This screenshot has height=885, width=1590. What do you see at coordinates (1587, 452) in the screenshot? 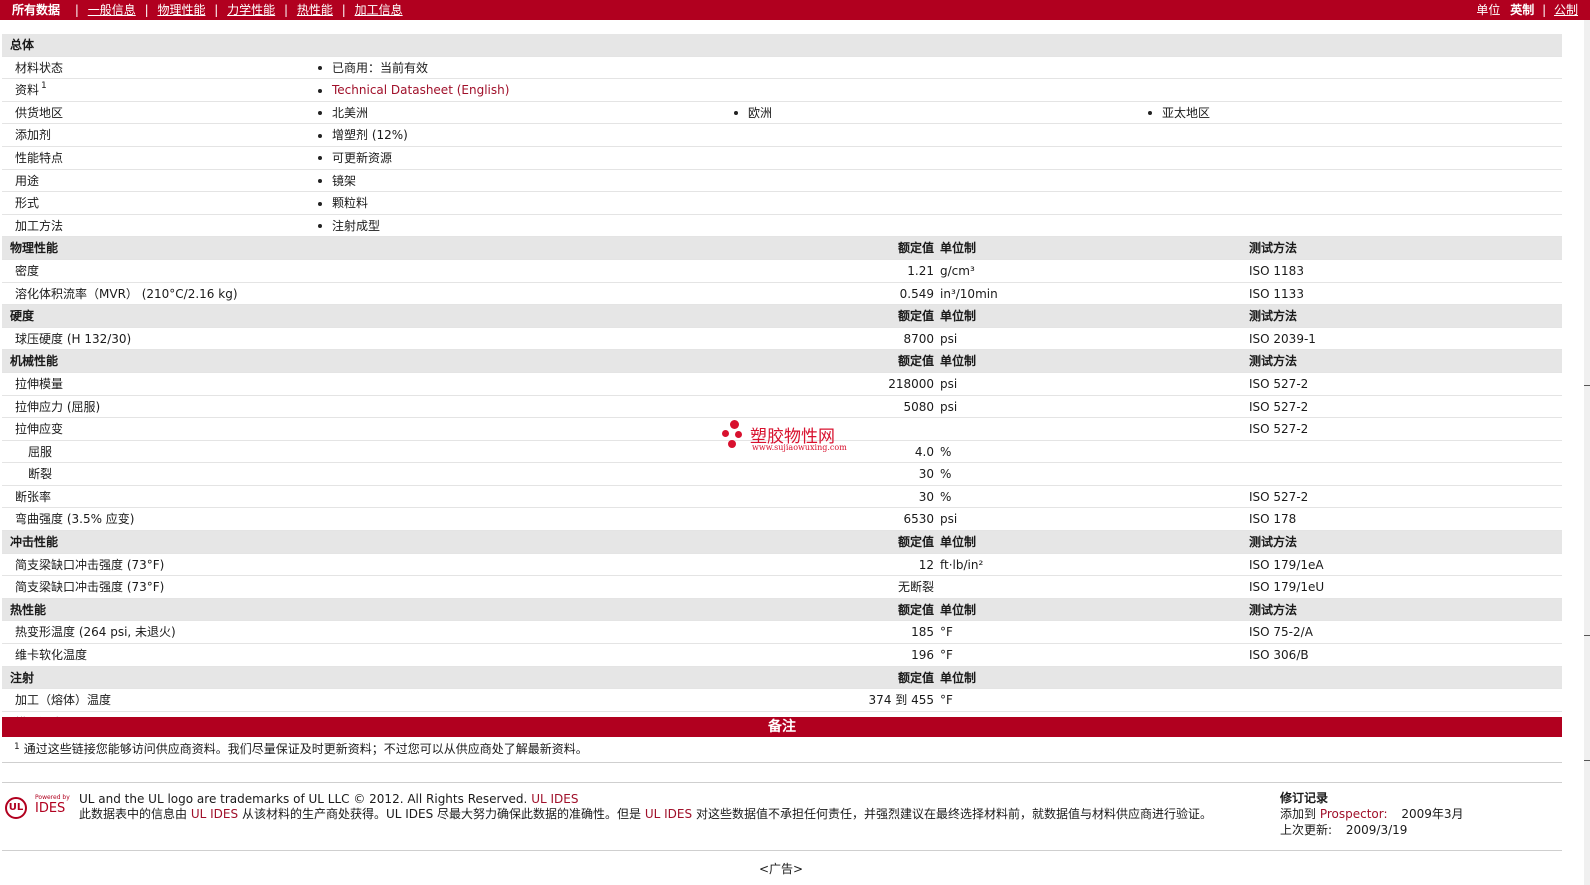
I see `scrollbar` at bounding box center [1587, 452].